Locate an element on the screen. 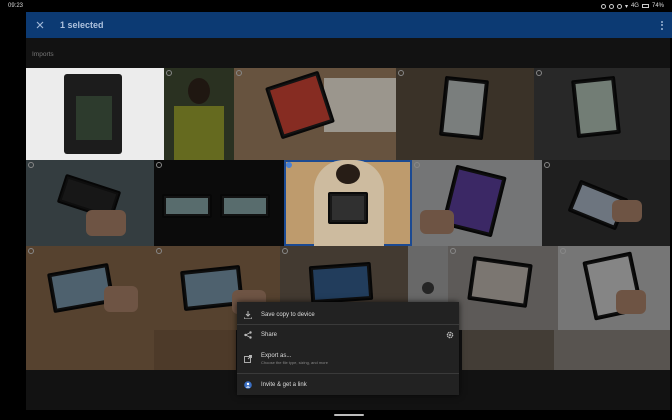 This screenshot has height=420, width=672. download-icon is located at coordinates (248, 315).